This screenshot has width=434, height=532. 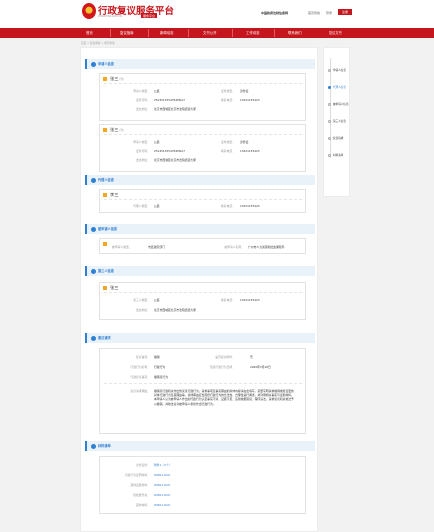 What do you see at coordinates (127, 33) in the screenshot?
I see `nav-guide: 复议指南` at bounding box center [127, 33].